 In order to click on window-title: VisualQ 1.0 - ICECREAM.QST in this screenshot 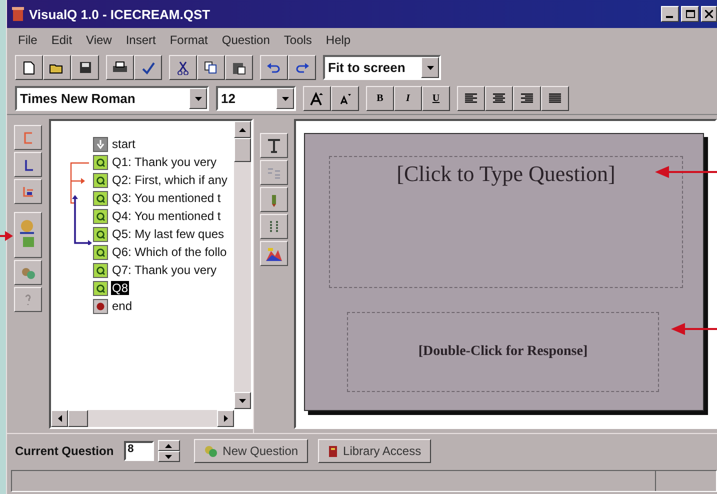, I will do `click(119, 14)`.